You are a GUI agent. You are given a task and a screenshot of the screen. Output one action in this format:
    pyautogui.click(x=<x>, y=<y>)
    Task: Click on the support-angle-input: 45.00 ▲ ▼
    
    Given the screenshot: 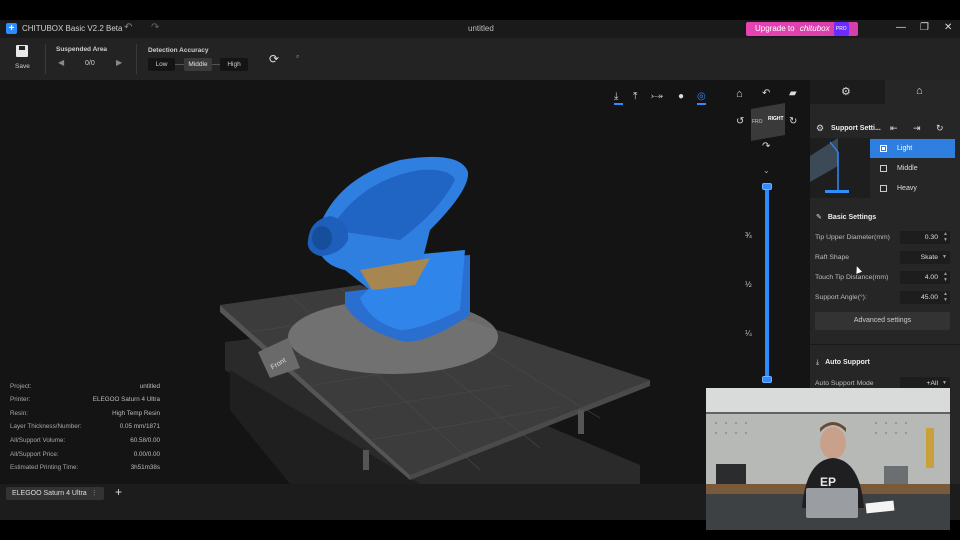 What is the action you would take?
    pyautogui.click(x=925, y=297)
    